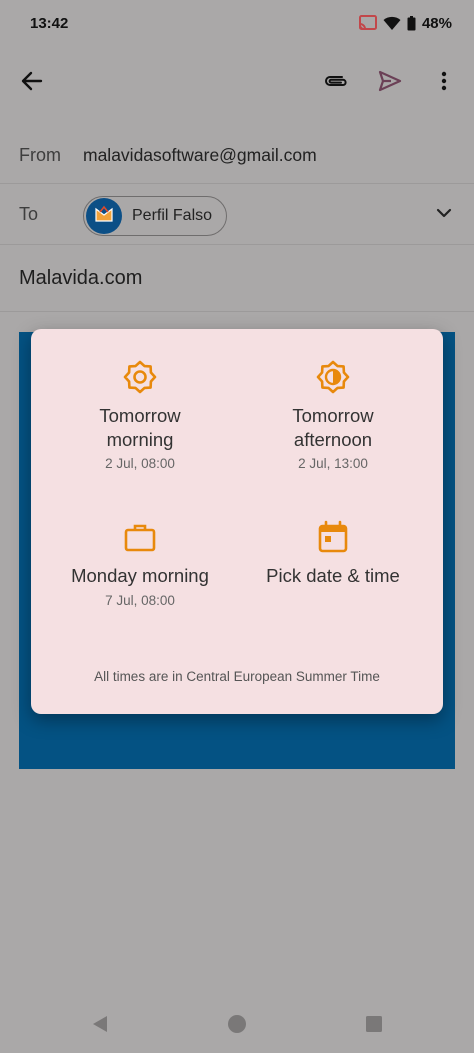 This screenshot has height=1053, width=474. Describe the element at coordinates (140, 537) in the screenshot. I see `briefcase-icon` at that location.